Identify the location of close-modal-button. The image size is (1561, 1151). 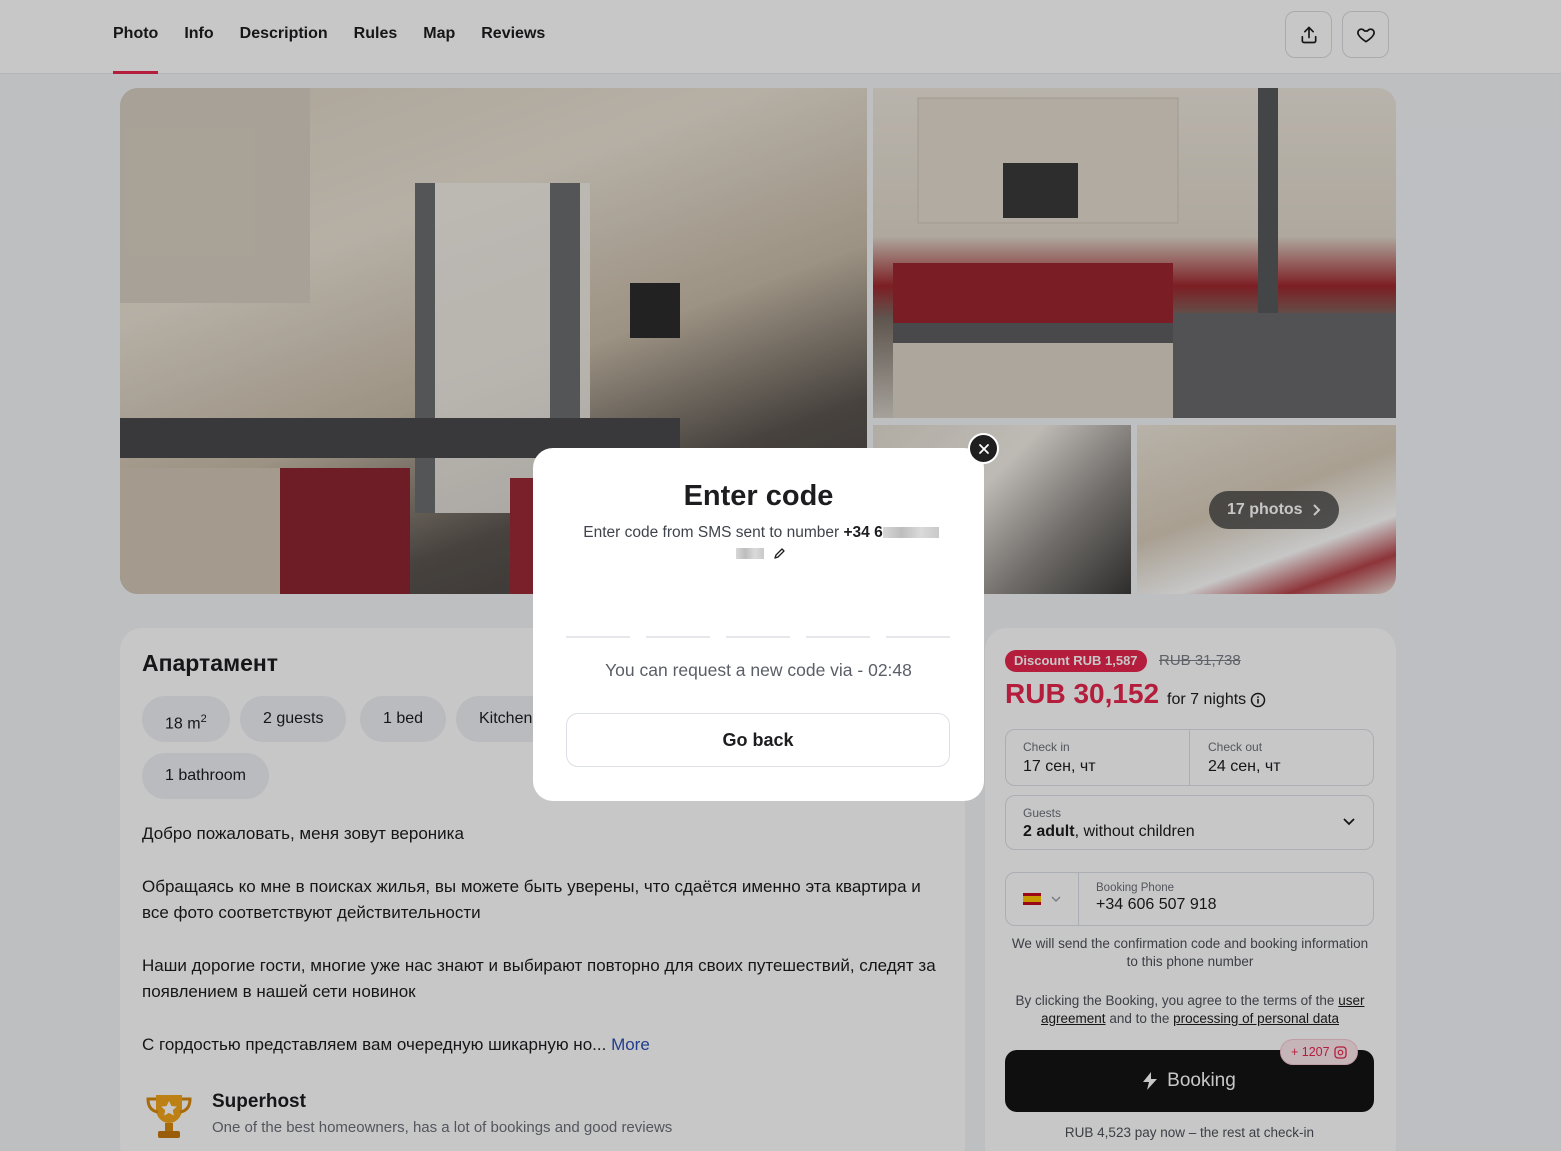
(983, 448).